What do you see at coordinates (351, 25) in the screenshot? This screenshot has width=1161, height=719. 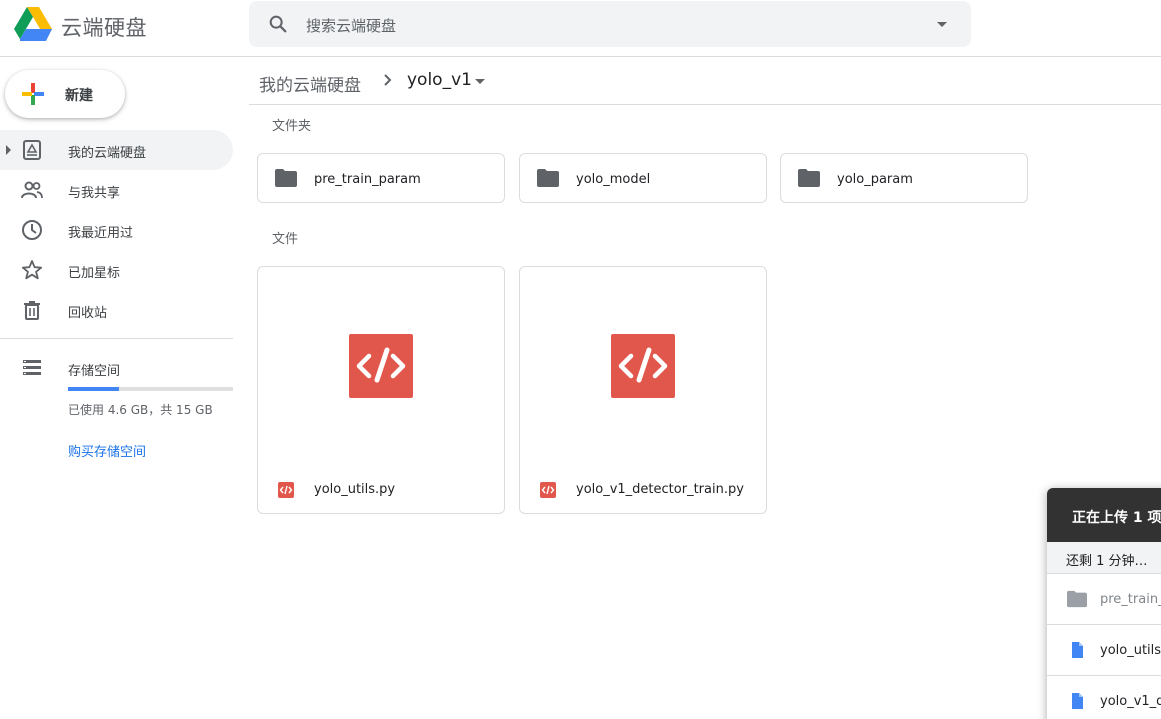 I see `search-input: 搜索云端硬盘` at bounding box center [351, 25].